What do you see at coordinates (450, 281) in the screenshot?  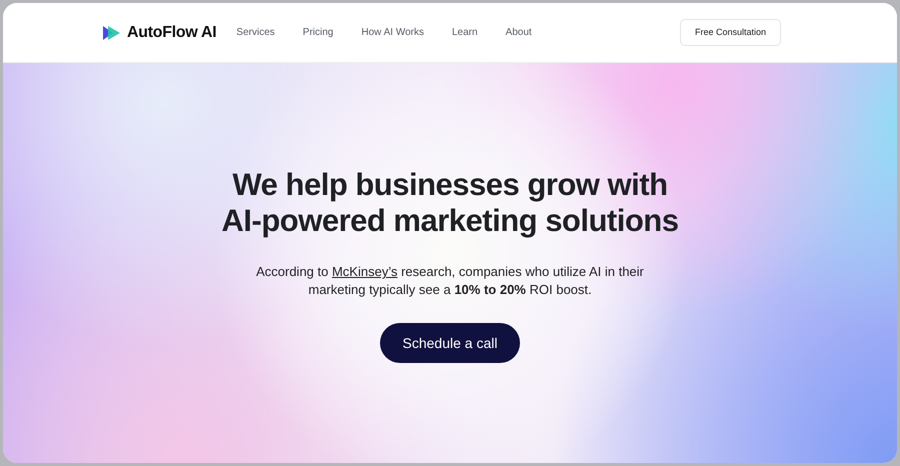 I see `hero-description: According to McKinsey’s research, companies who utilize AI in their marketing typically see a 10% to 20% ROI boost.` at bounding box center [450, 281].